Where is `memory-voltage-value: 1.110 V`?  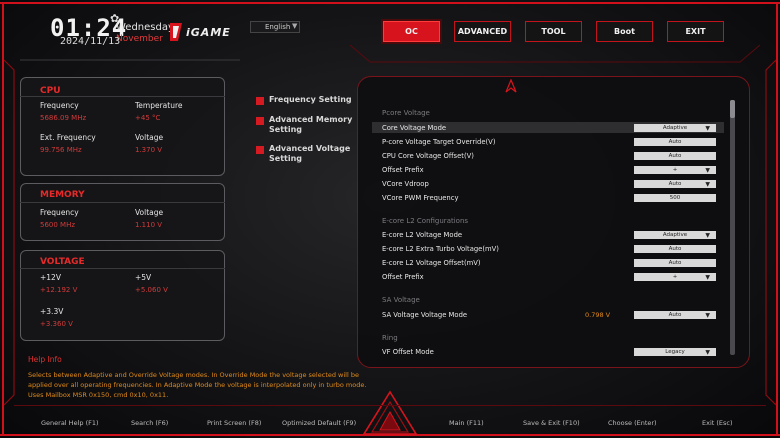
memory-voltage-value: 1.110 V is located at coordinates (149, 225).